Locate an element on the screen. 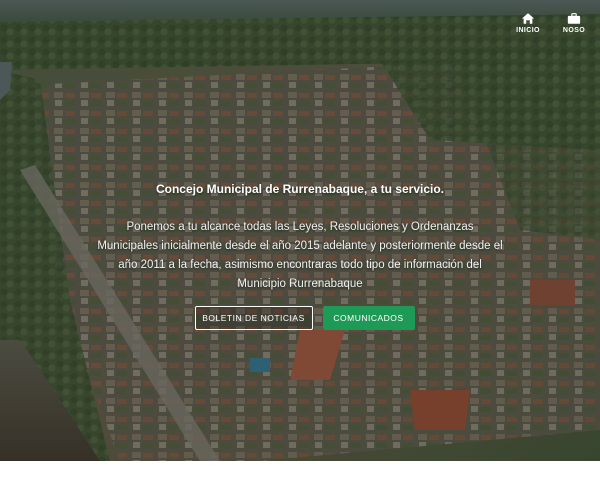 The width and height of the screenshot is (600, 500). nav-label-nosotros: NOSO is located at coordinates (574, 30).